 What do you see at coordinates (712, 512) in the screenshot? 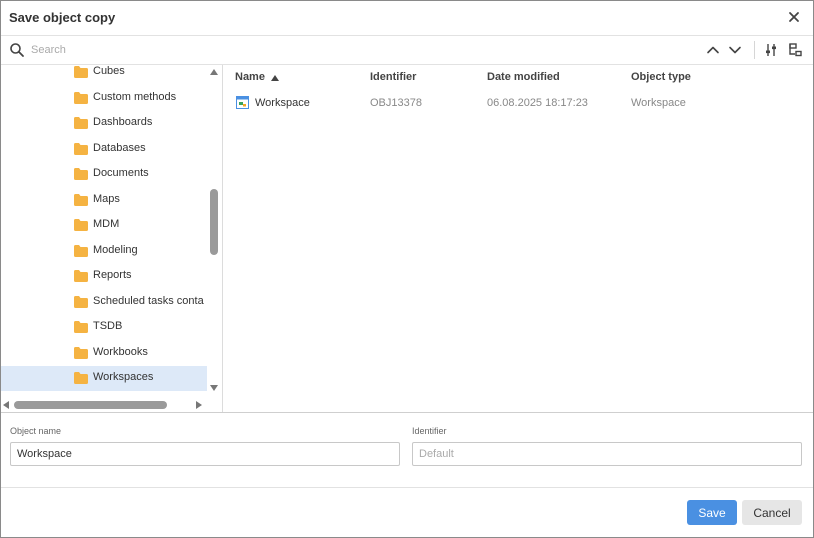
I see `save-button: Save` at bounding box center [712, 512].